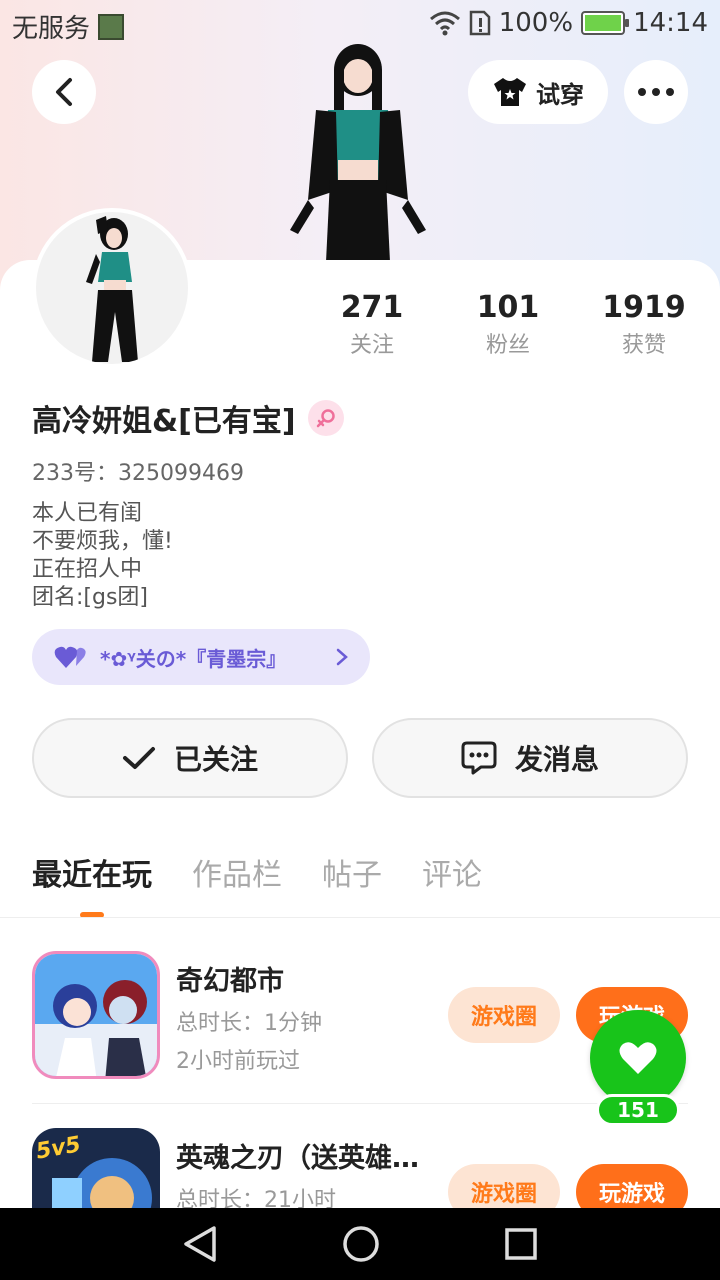 Image resolution: width=720 pixels, height=1280 pixels. I want to click on more-dots-icon, so click(656, 92).